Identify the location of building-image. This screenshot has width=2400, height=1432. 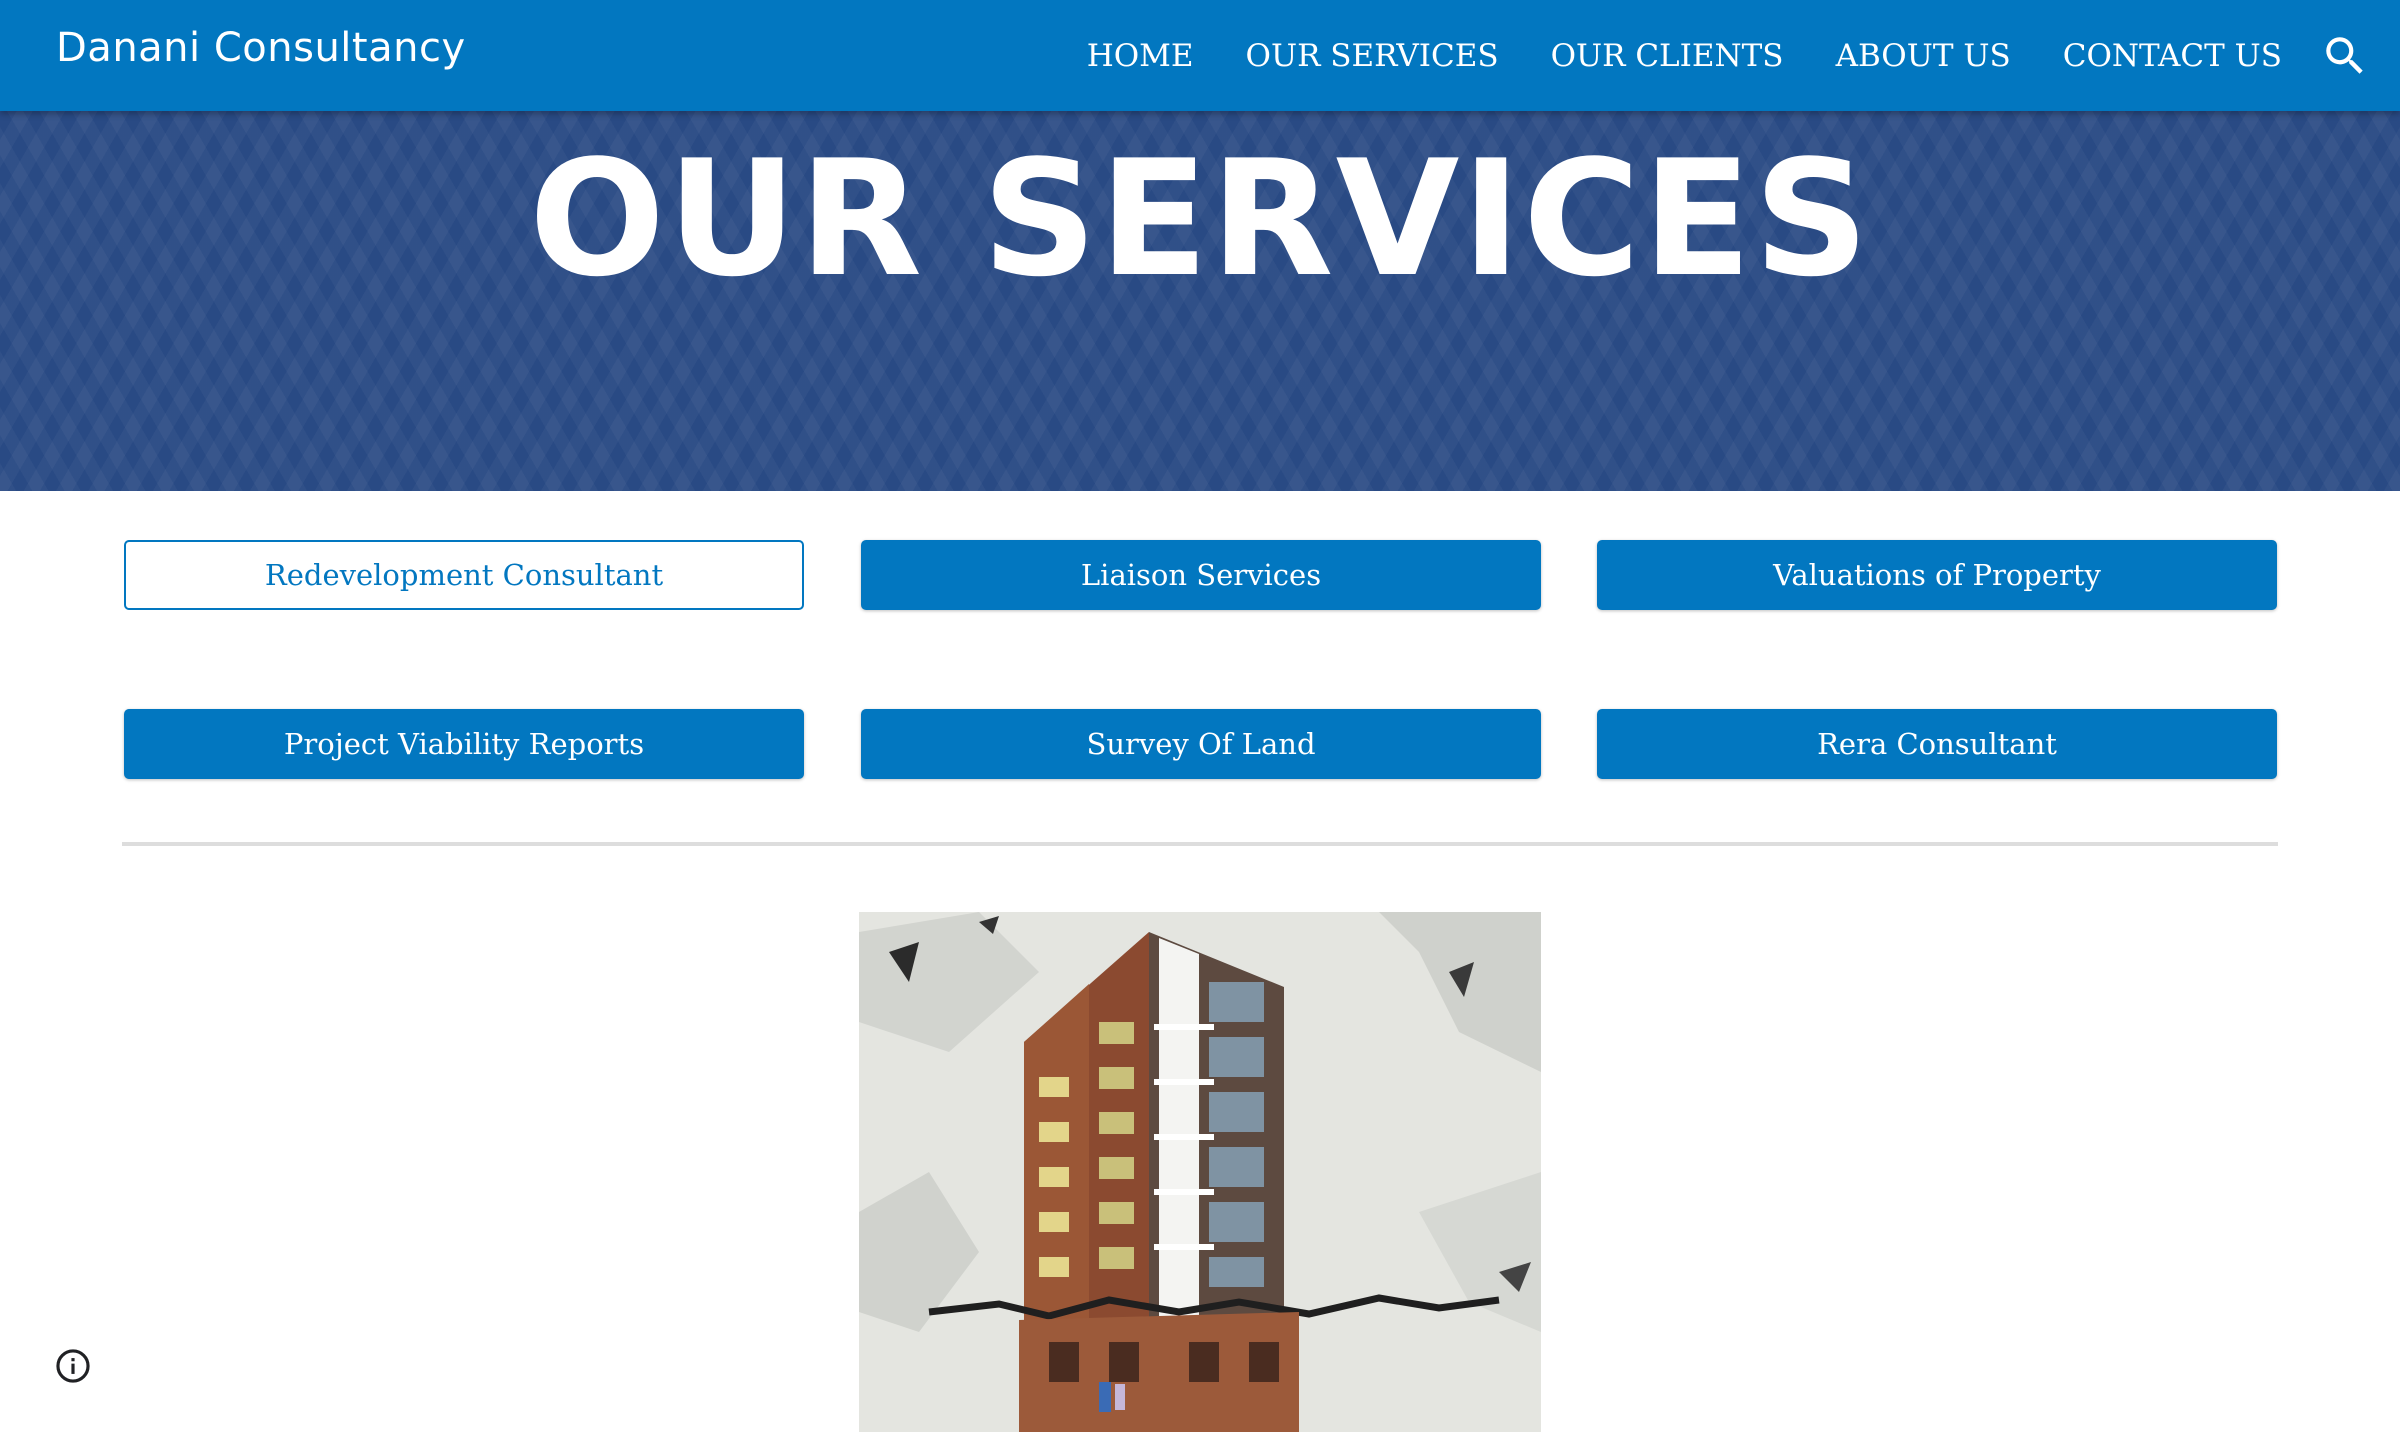
(1200, 1172).